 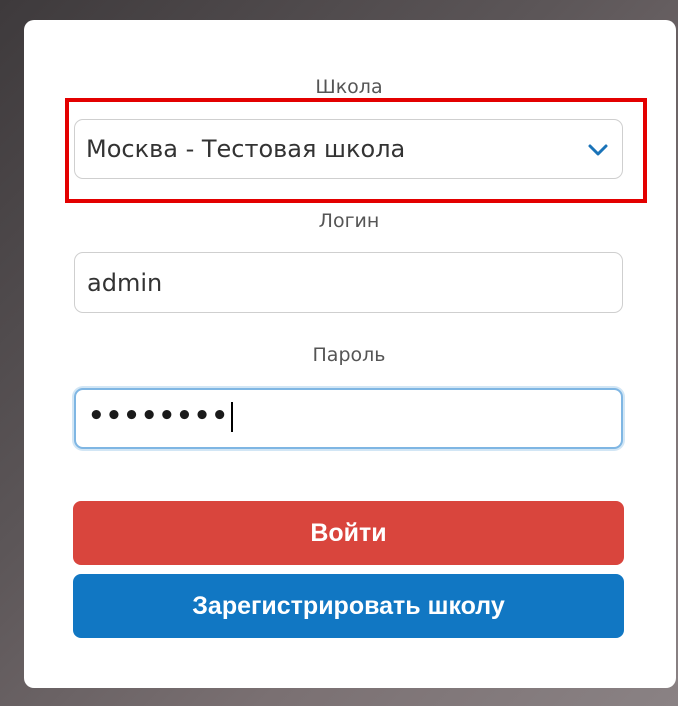 What do you see at coordinates (349, 87) in the screenshot?
I see `school-label: Школа` at bounding box center [349, 87].